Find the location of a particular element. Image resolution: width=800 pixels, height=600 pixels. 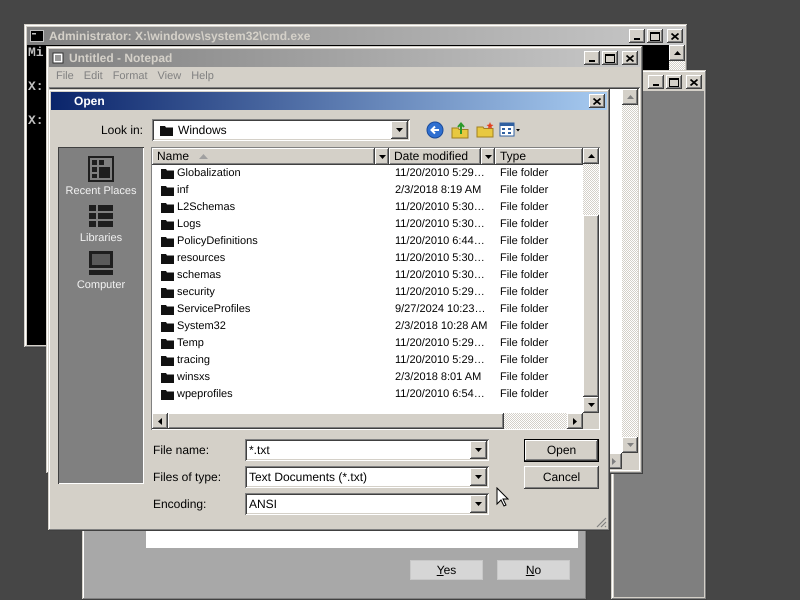

resize-grip-icon is located at coordinates (601, 522).